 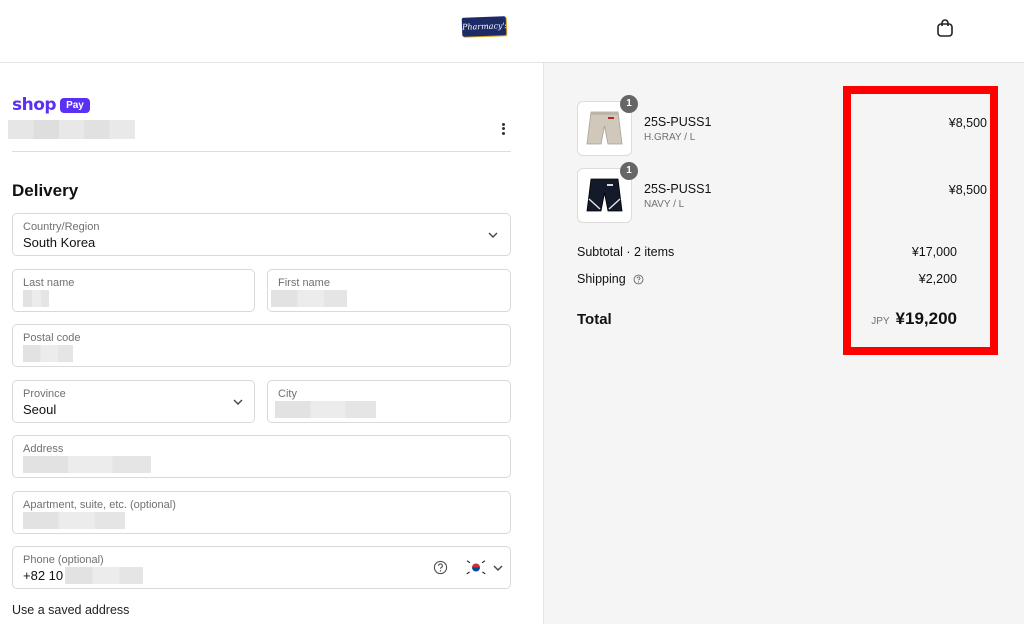 I want to click on phone-prefix: +82 10, so click(x=43, y=575).